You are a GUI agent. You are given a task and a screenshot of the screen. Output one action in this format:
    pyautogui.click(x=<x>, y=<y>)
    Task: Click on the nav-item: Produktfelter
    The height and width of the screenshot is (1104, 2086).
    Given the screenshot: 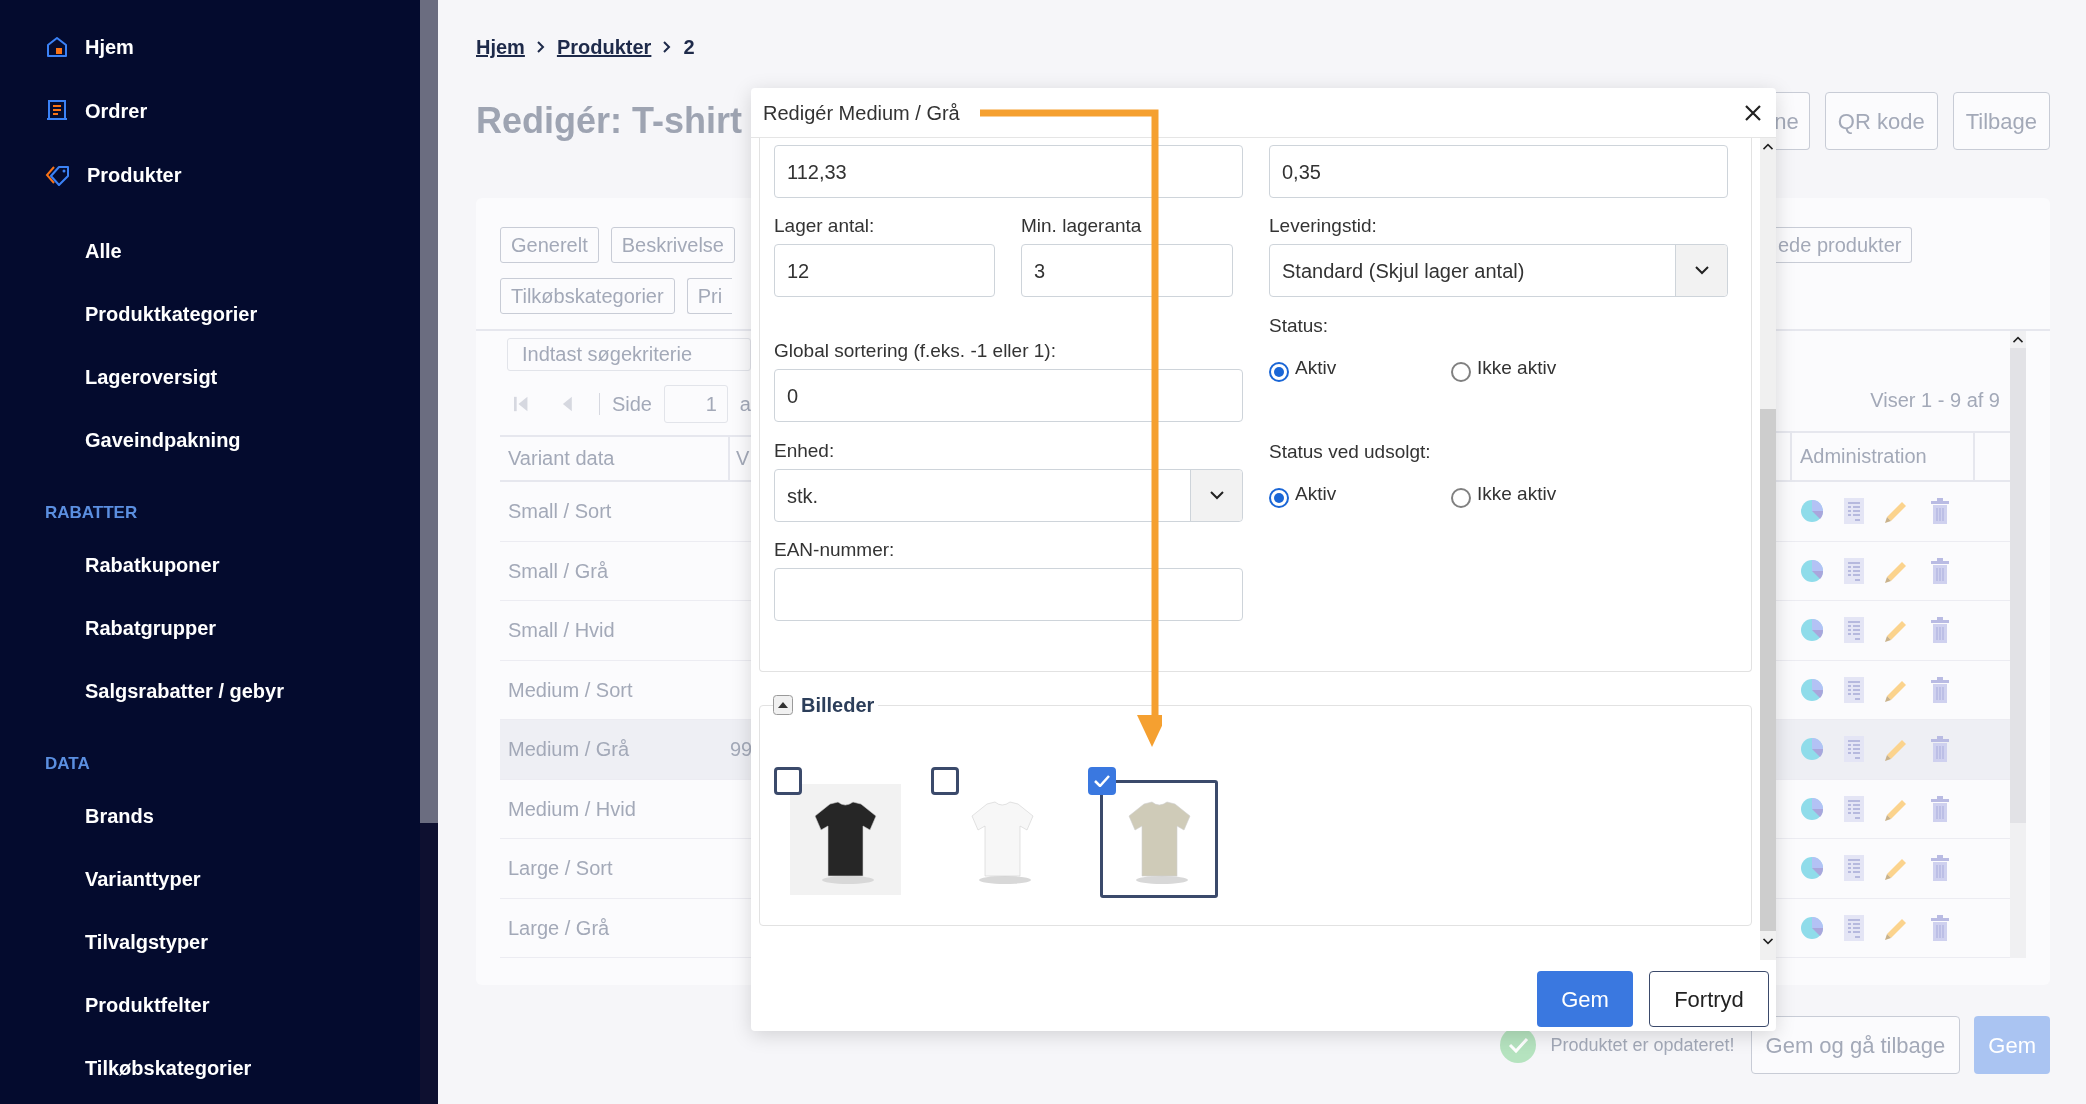 What is the action you would take?
    pyautogui.click(x=147, y=1004)
    